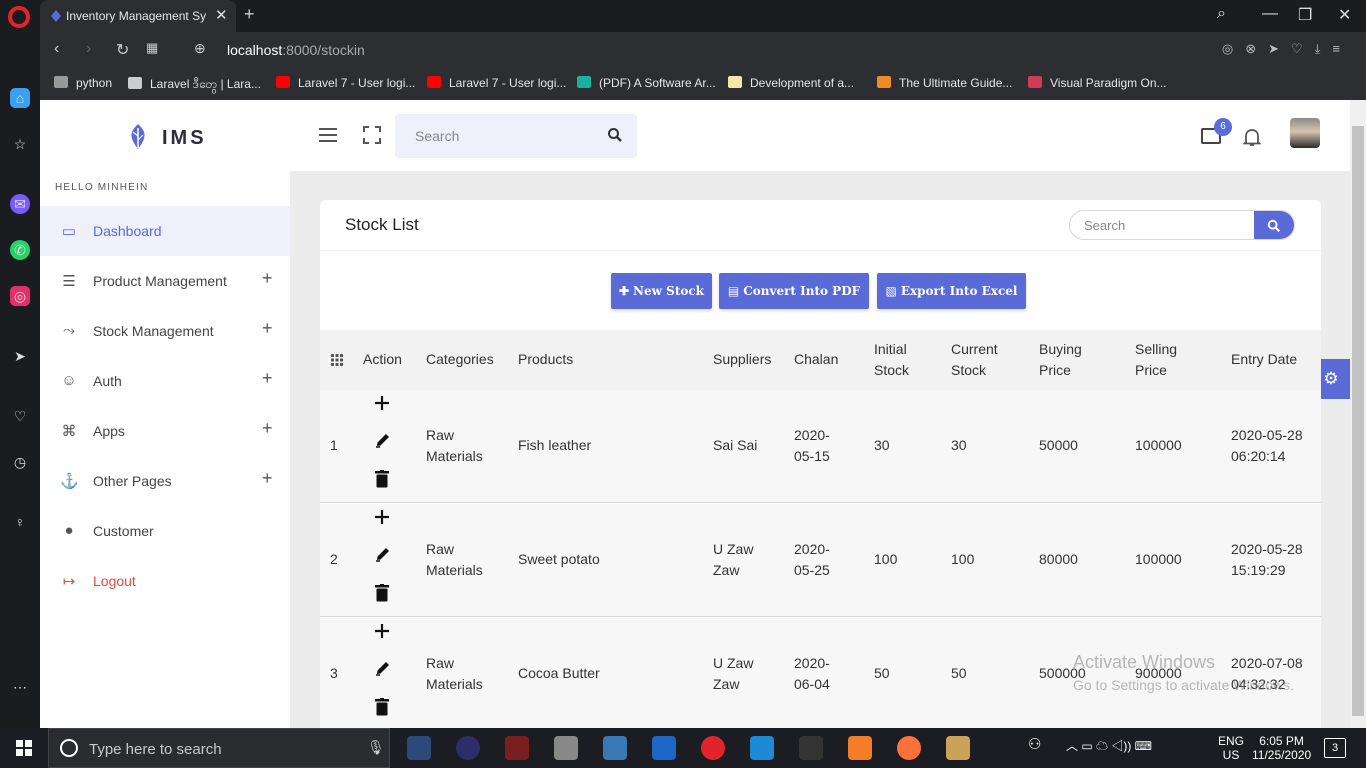 The image size is (1366, 768). What do you see at coordinates (138, 16) in the screenshot?
I see `browser-tab: Inventory Management Sys ✕` at bounding box center [138, 16].